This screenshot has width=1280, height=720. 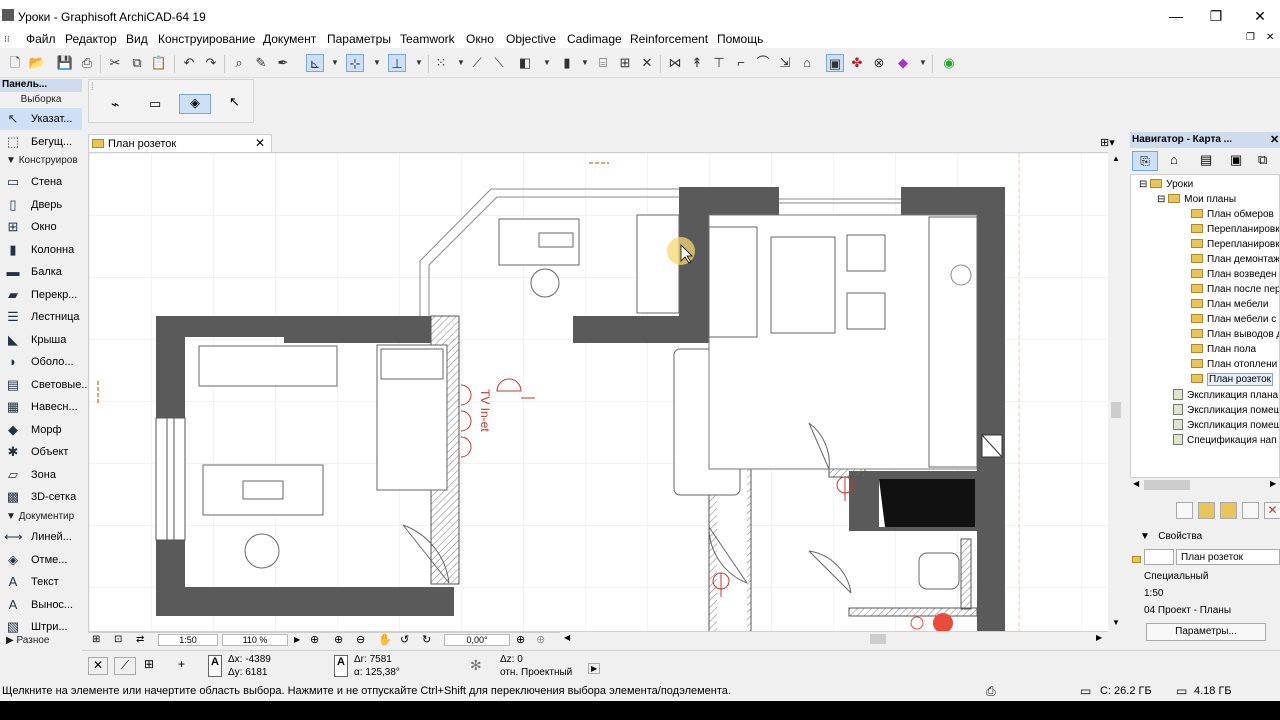 I want to click on tab-options-icon: ⊞▾, so click(x=1107, y=142).